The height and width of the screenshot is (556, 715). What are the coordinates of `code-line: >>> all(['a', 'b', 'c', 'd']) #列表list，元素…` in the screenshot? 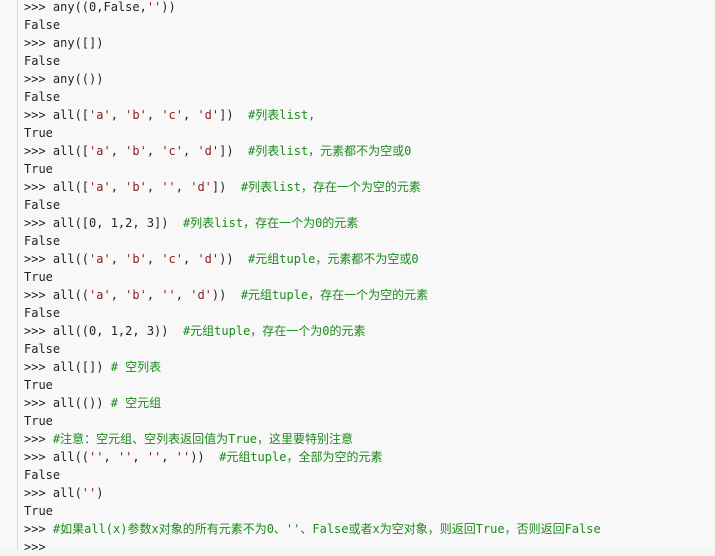 It's located at (369, 151).